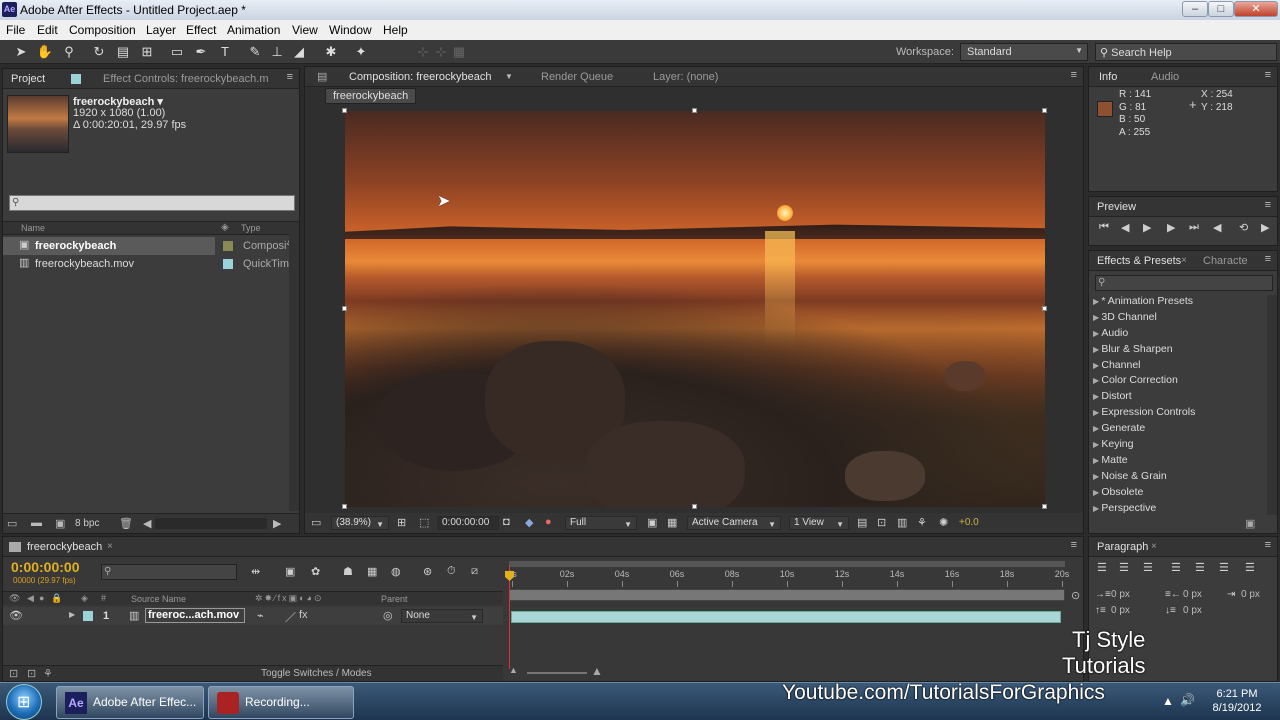 The height and width of the screenshot is (720, 1280). I want to click on composition-breadcrumb: freerockybeach, so click(371, 96).